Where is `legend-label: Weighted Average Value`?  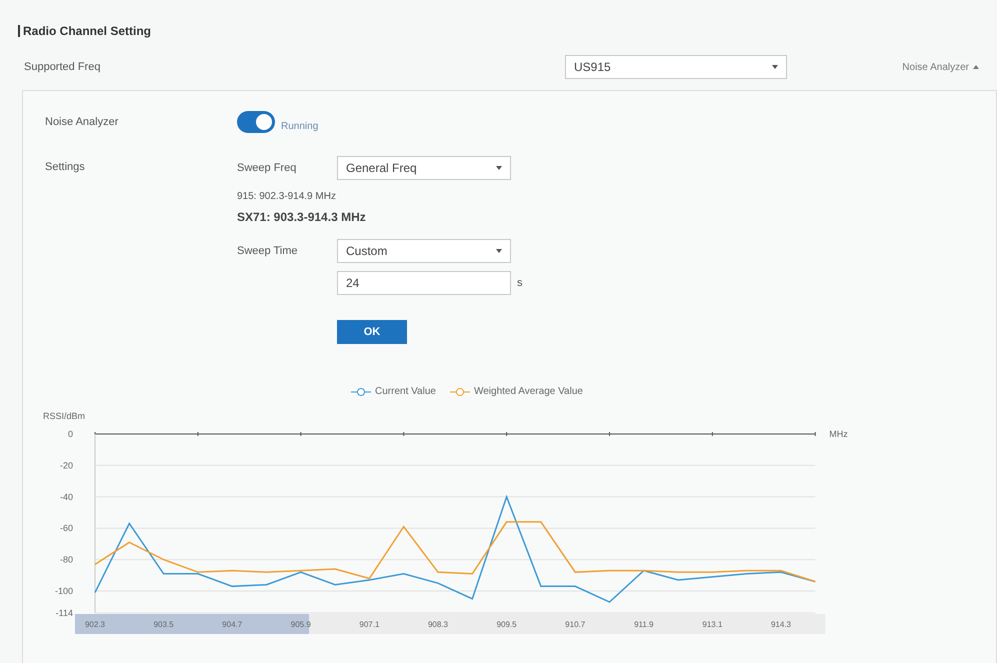 legend-label: Weighted Average Value is located at coordinates (528, 392).